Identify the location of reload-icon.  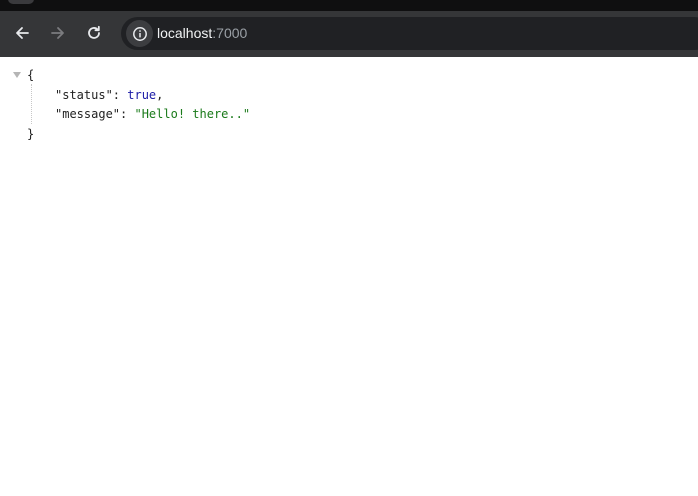
(94, 32).